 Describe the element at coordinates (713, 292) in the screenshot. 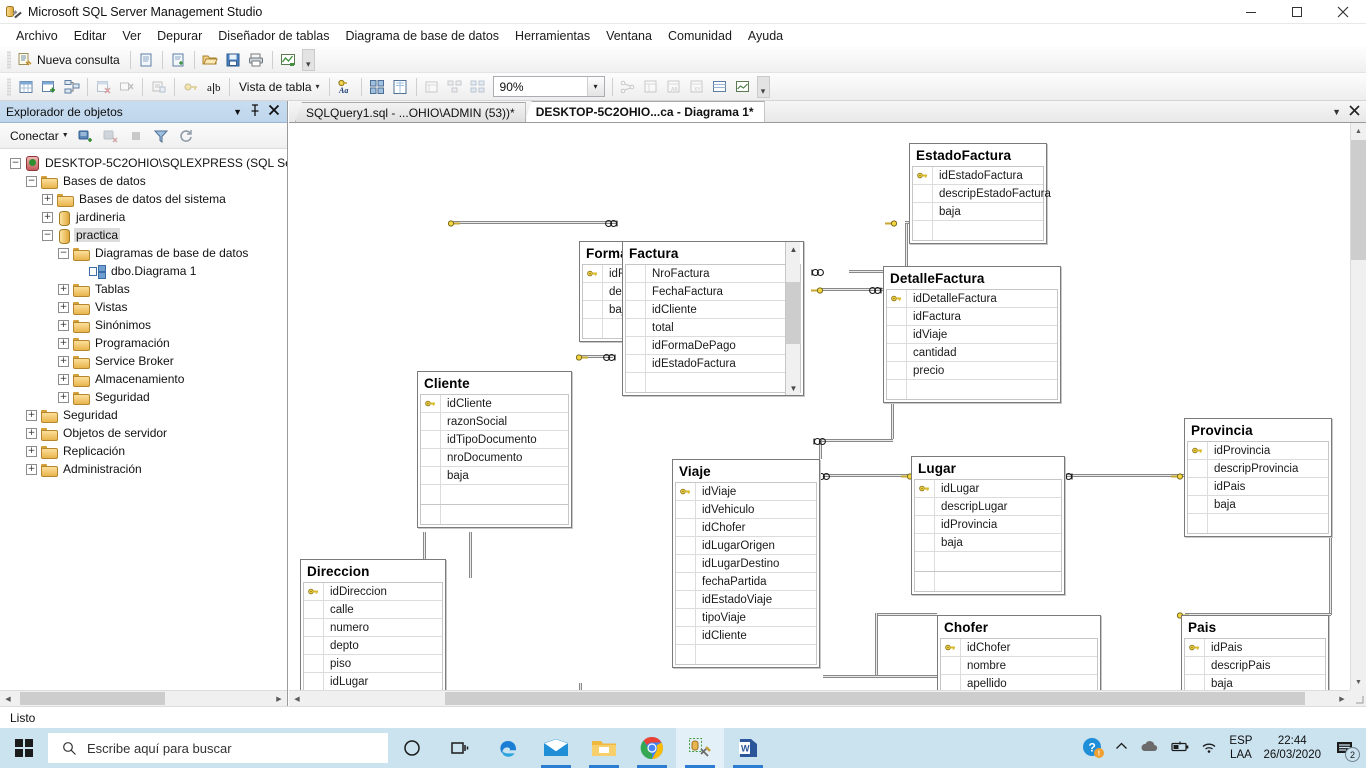

I see `table-field-row: FechaFactura` at that location.